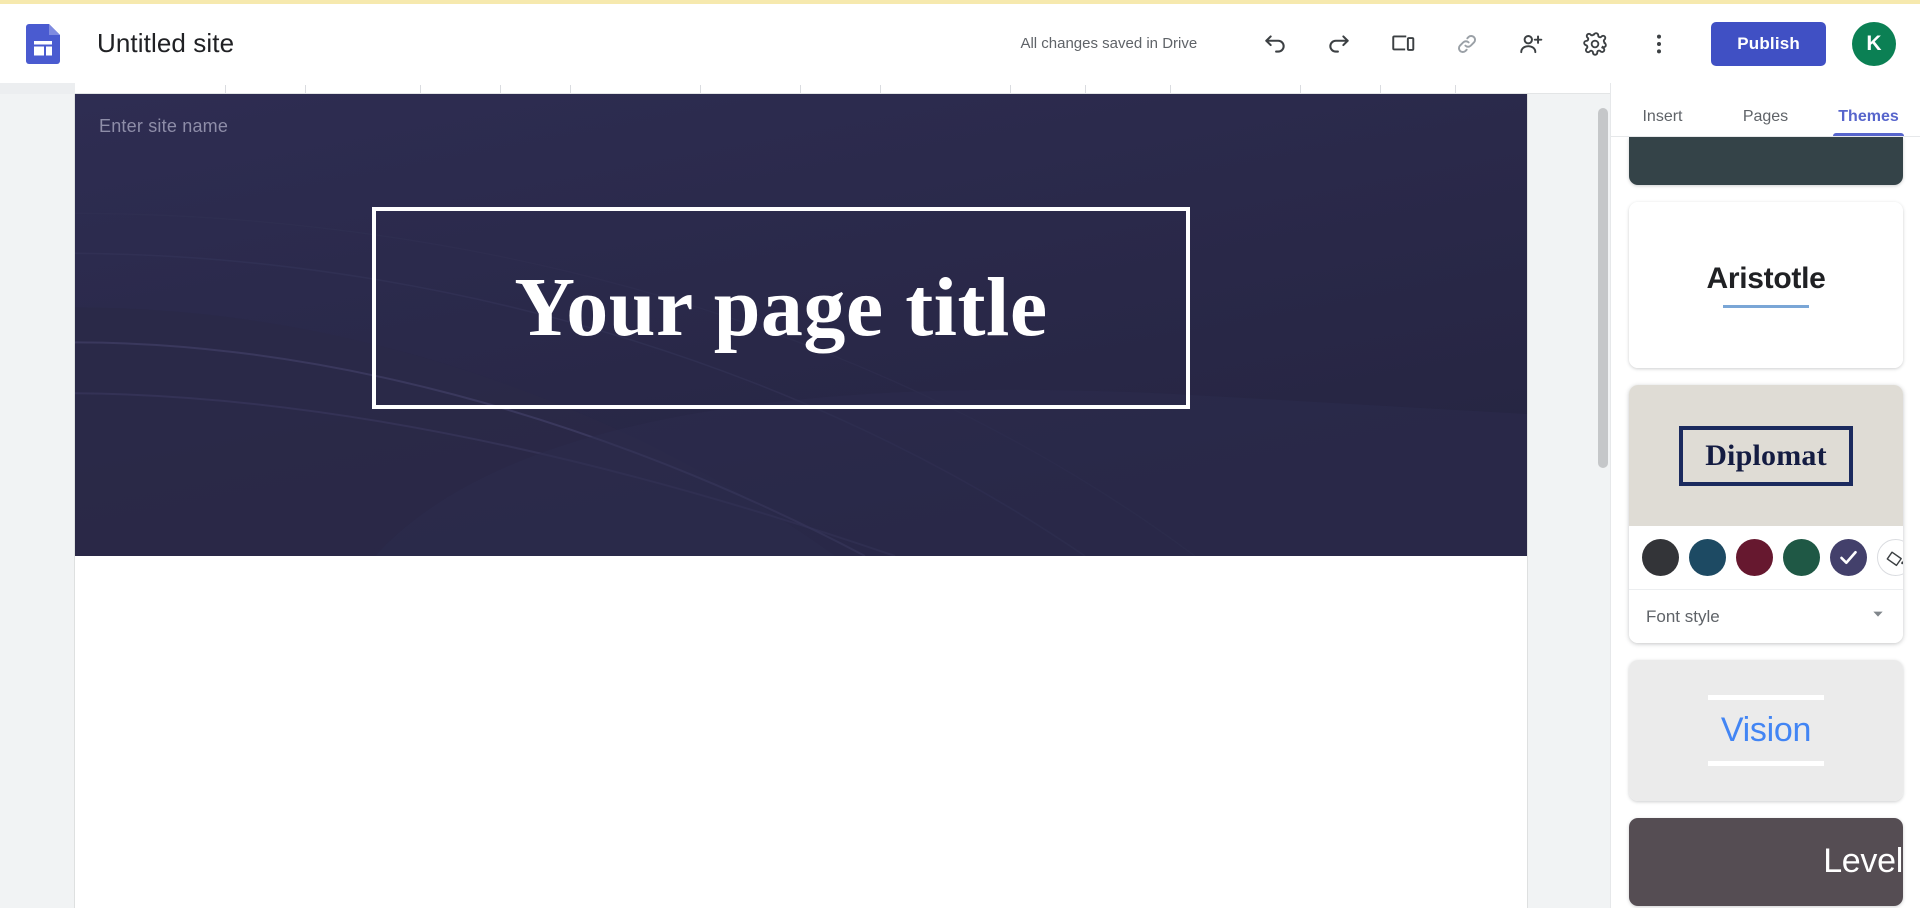 Image resolution: width=1920 pixels, height=908 pixels. Describe the element at coordinates (1766, 616) in the screenshot. I see `font-style-dropdown: Font style` at that location.